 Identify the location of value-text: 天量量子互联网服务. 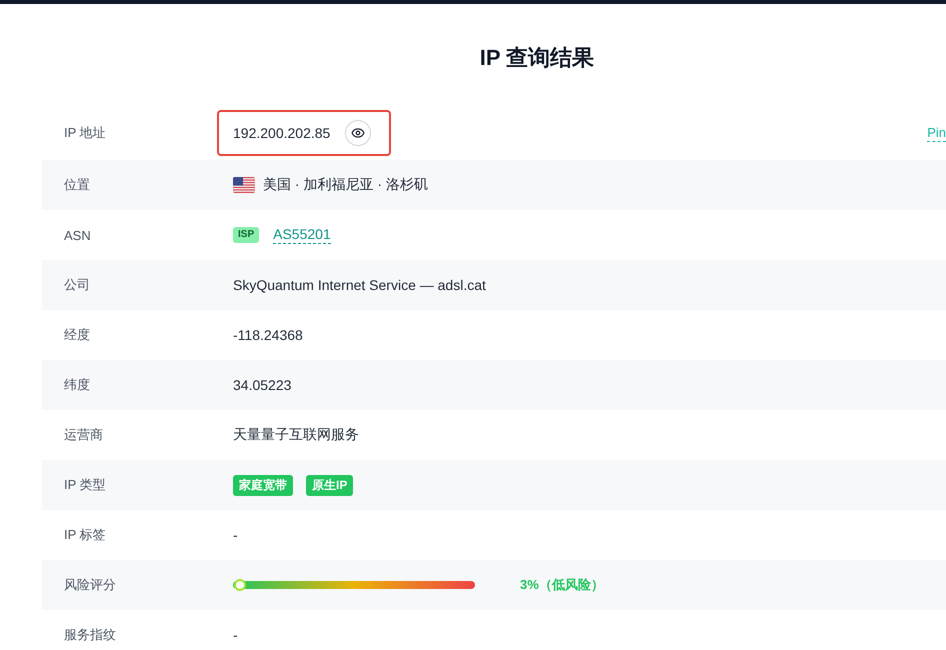
(296, 435).